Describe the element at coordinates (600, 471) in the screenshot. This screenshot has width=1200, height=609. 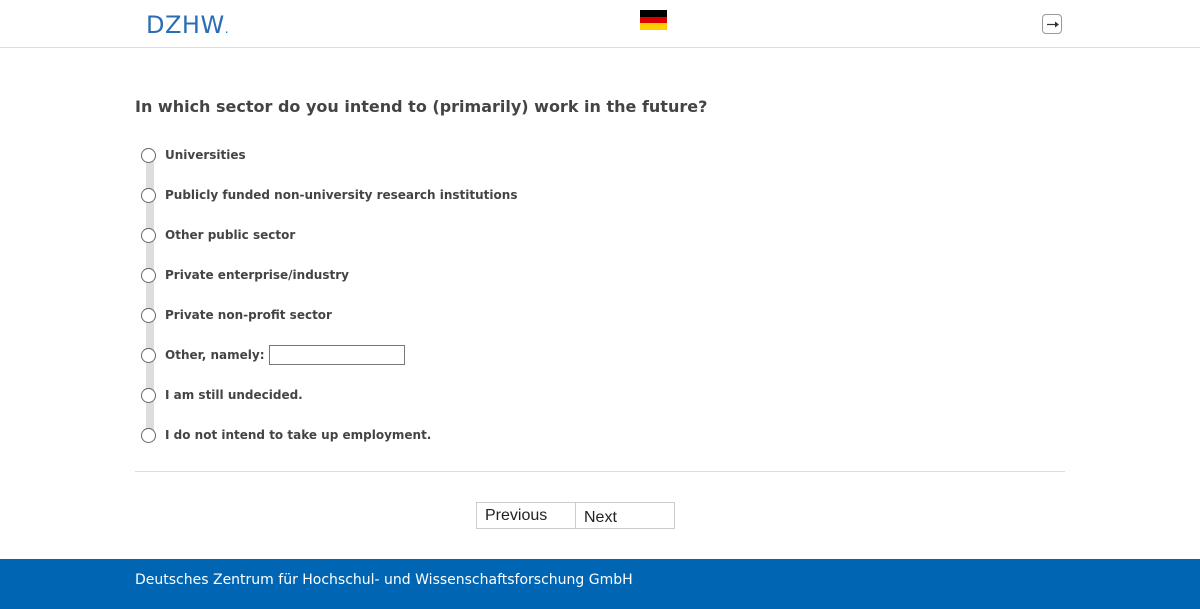
I see `divider` at that location.